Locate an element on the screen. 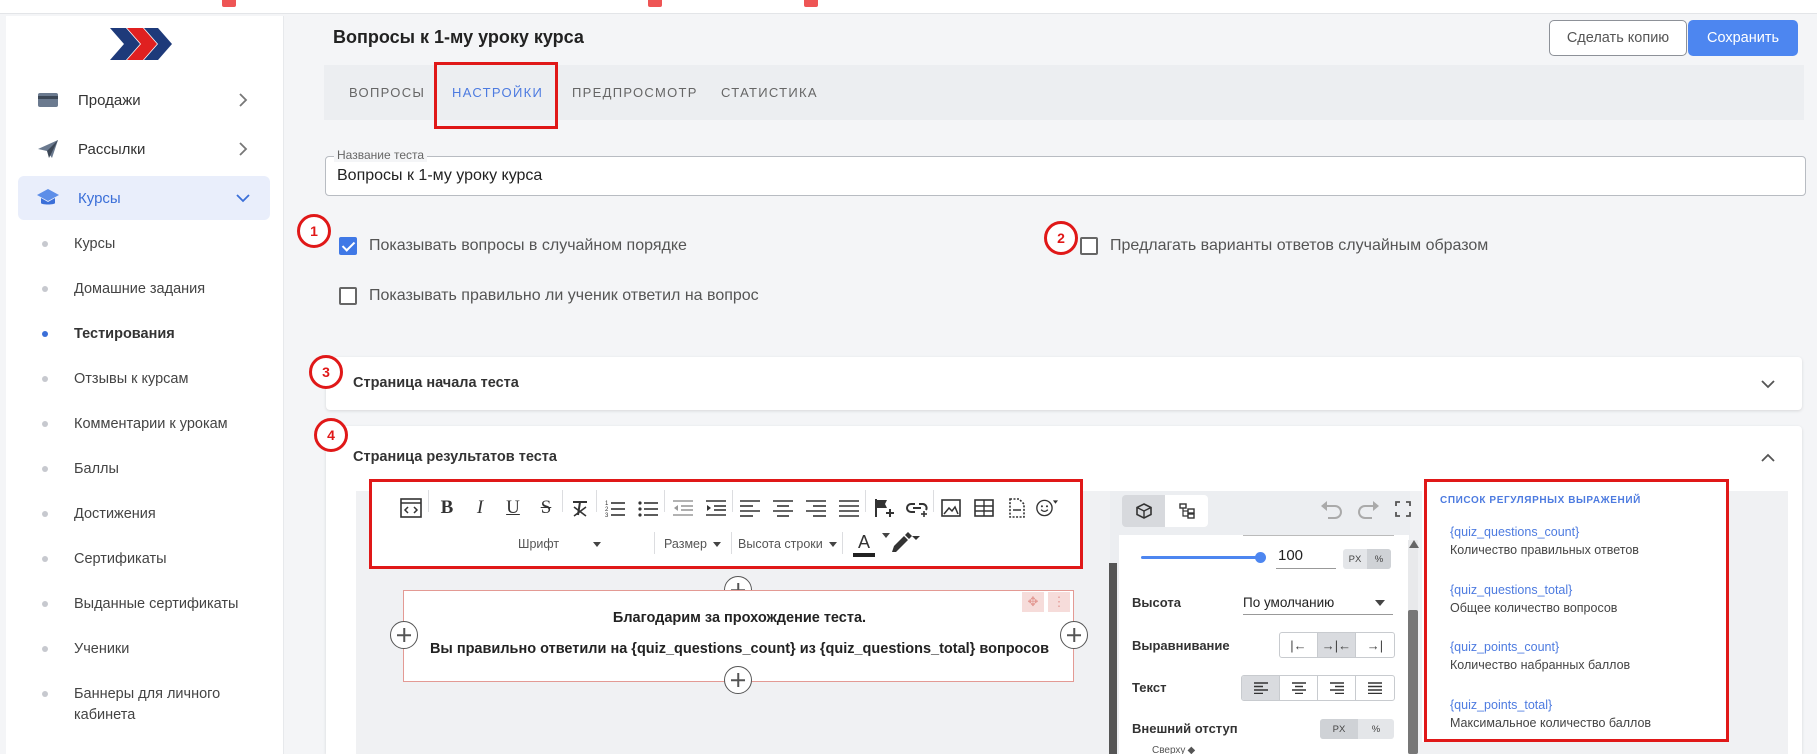  paper-plane-icon is located at coordinates (48, 149).